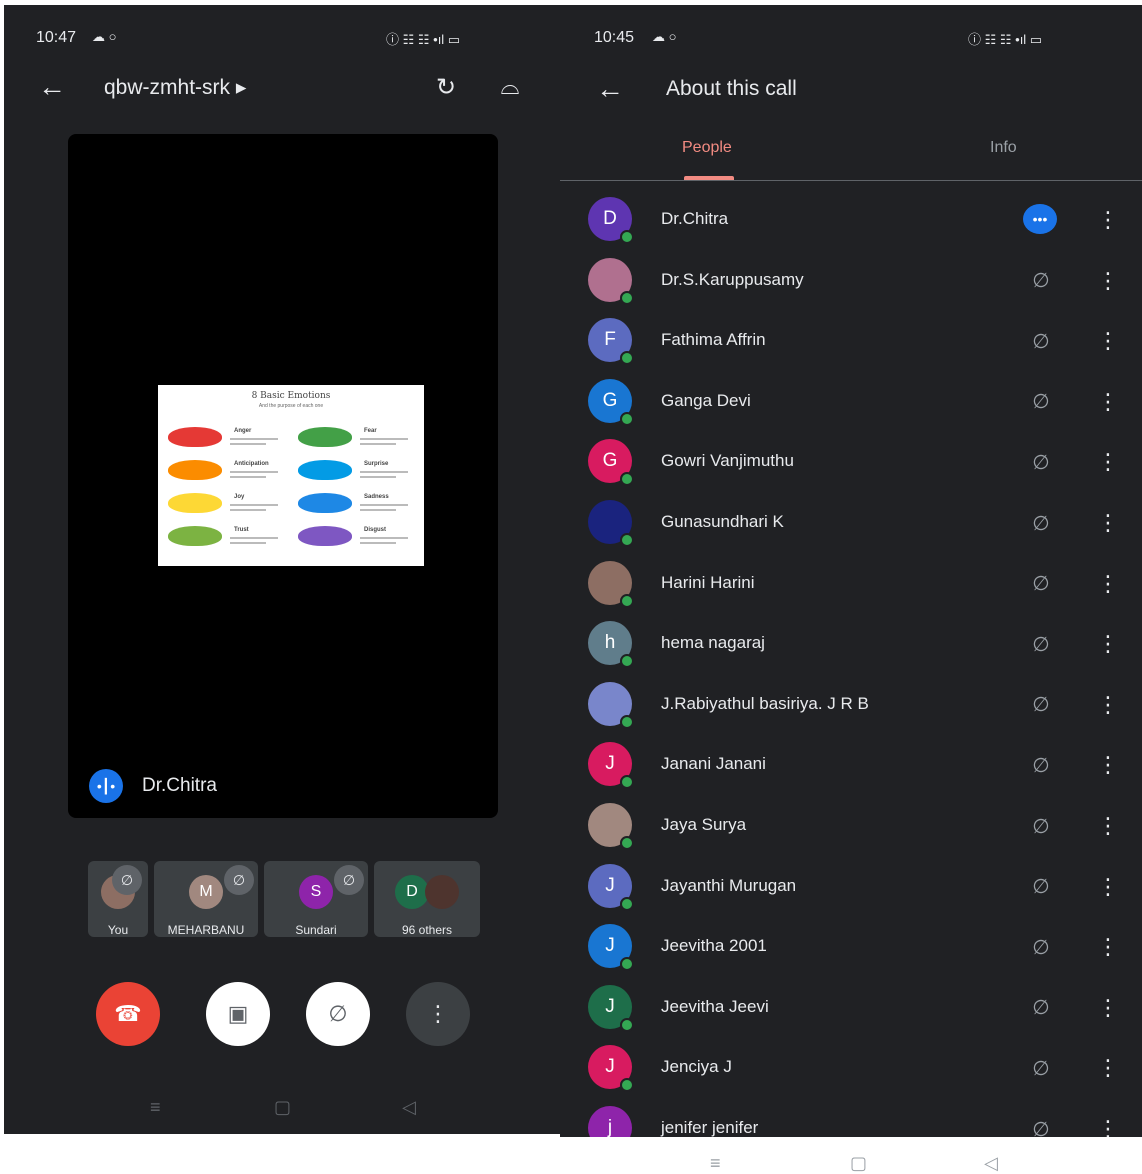 The width and height of the screenshot is (1142, 1174). I want to click on speaking-indicator-icon: •┃•, so click(106, 786).